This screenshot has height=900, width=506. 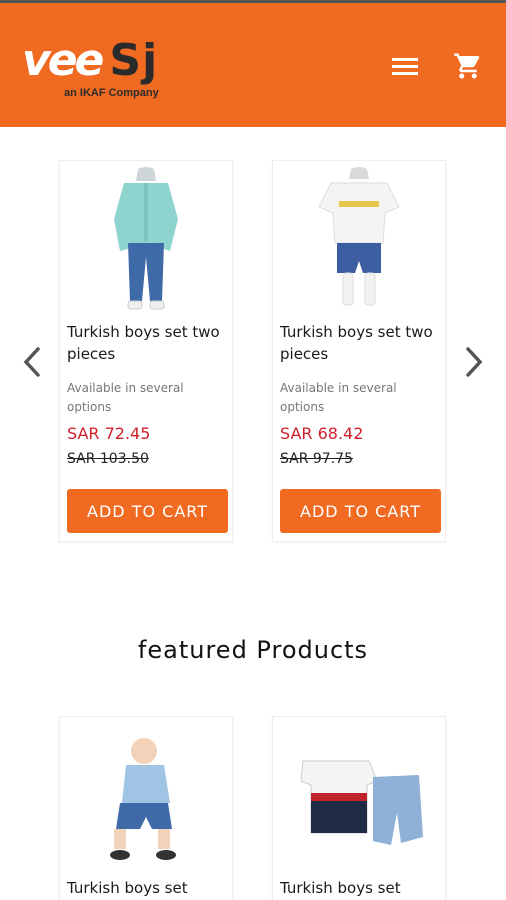 What do you see at coordinates (468, 66) in the screenshot?
I see `shopping-cart-icon` at bounding box center [468, 66].